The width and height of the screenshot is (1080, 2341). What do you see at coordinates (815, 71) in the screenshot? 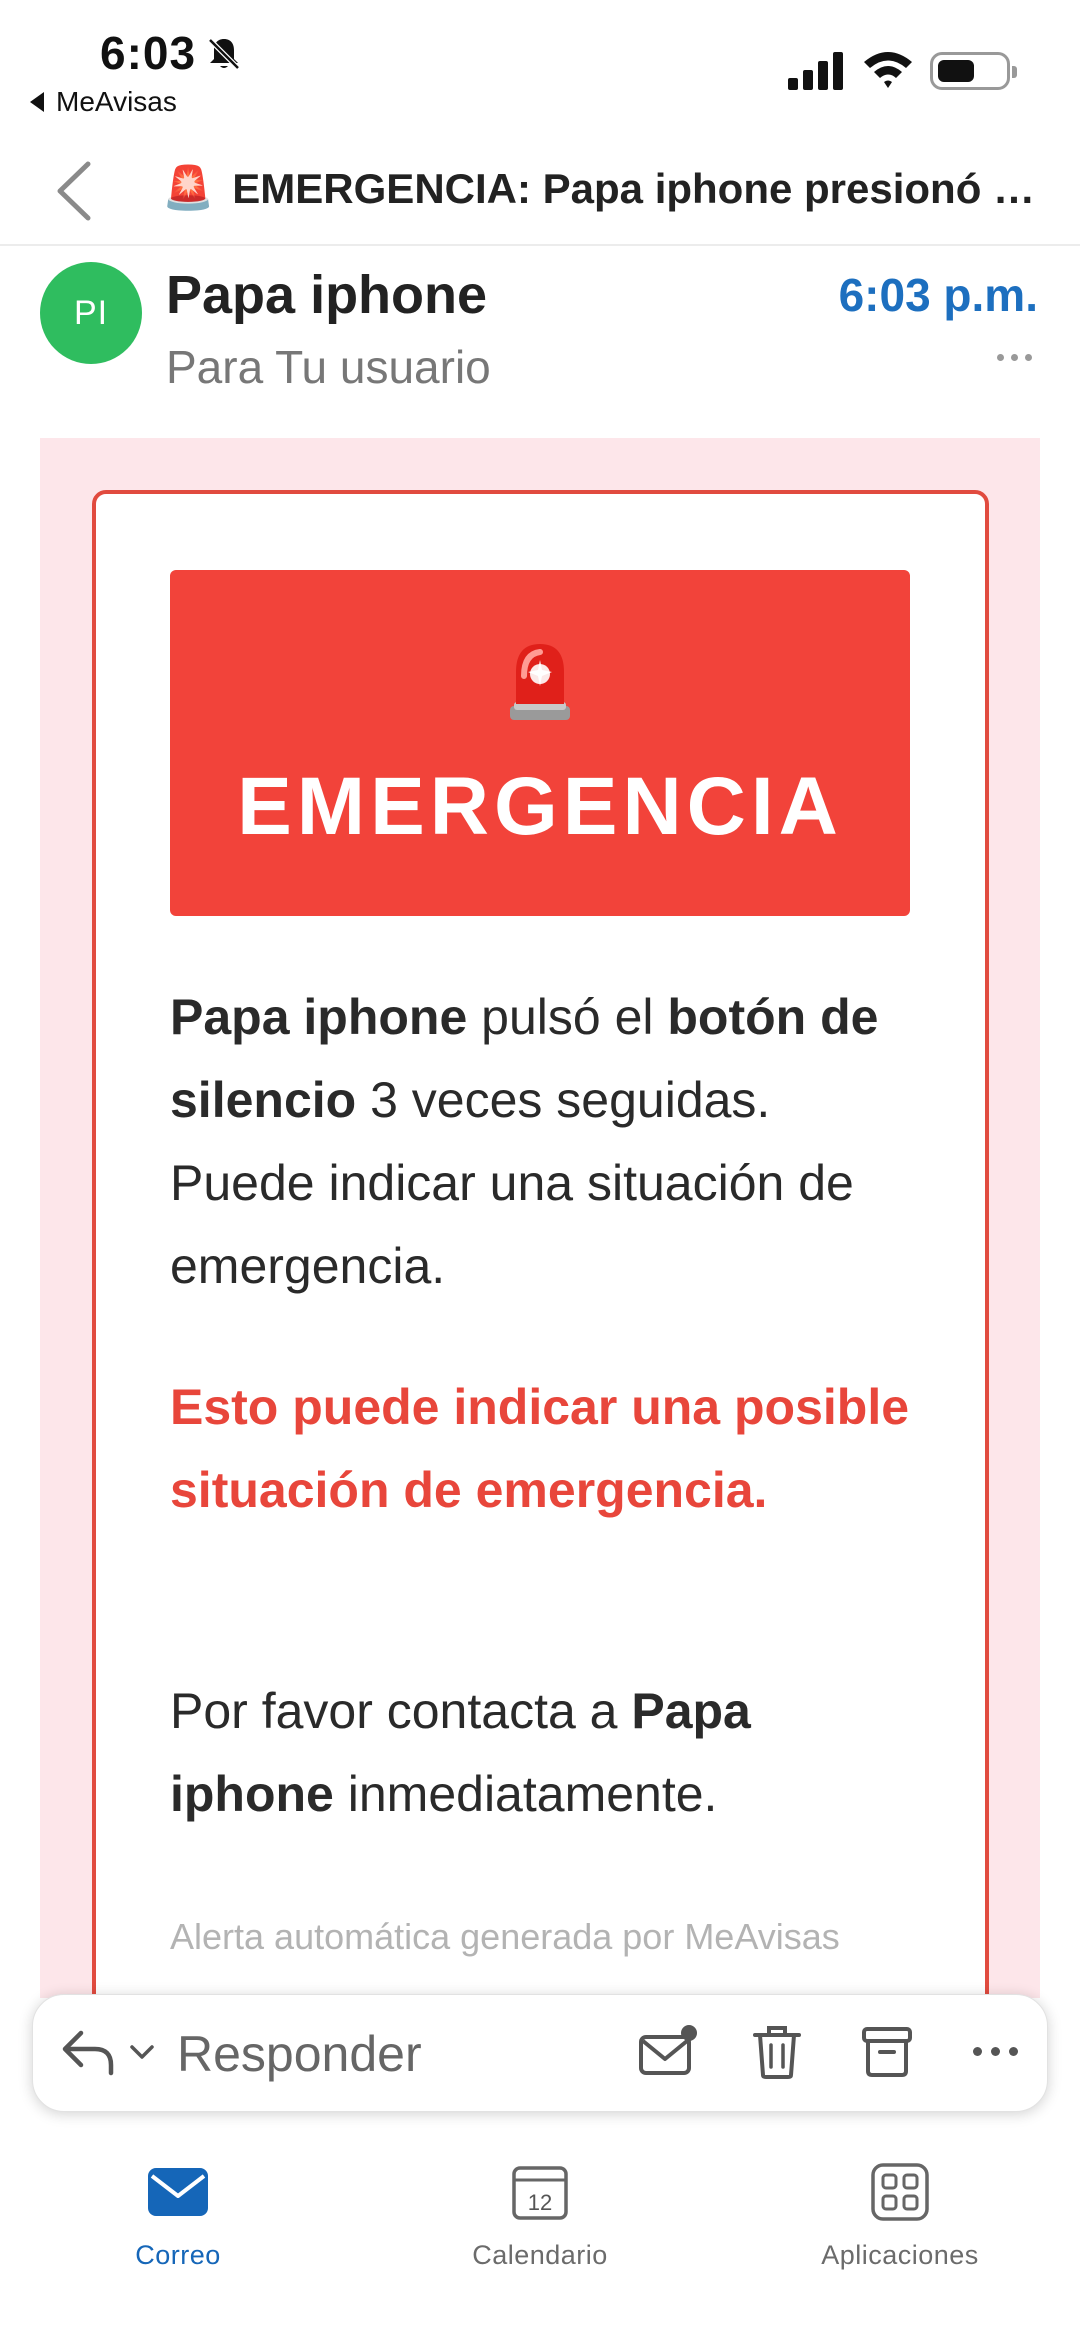
I see `cellular-signal-icon` at bounding box center [815, 71].